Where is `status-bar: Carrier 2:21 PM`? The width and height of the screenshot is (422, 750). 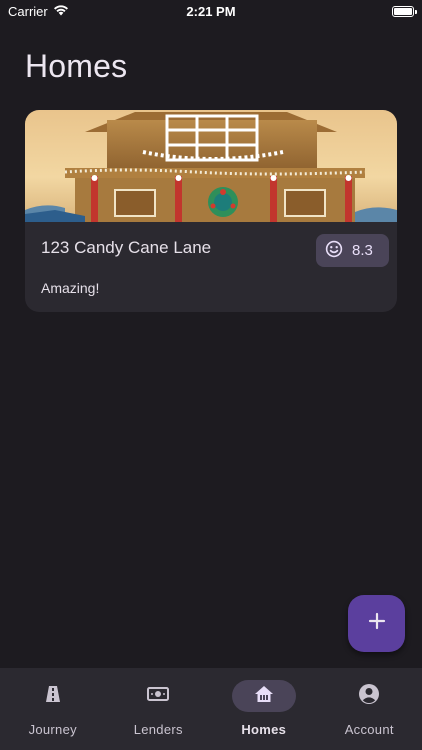
status-bar: Carrier 2:21 PM is located at coordinates (211, 11).